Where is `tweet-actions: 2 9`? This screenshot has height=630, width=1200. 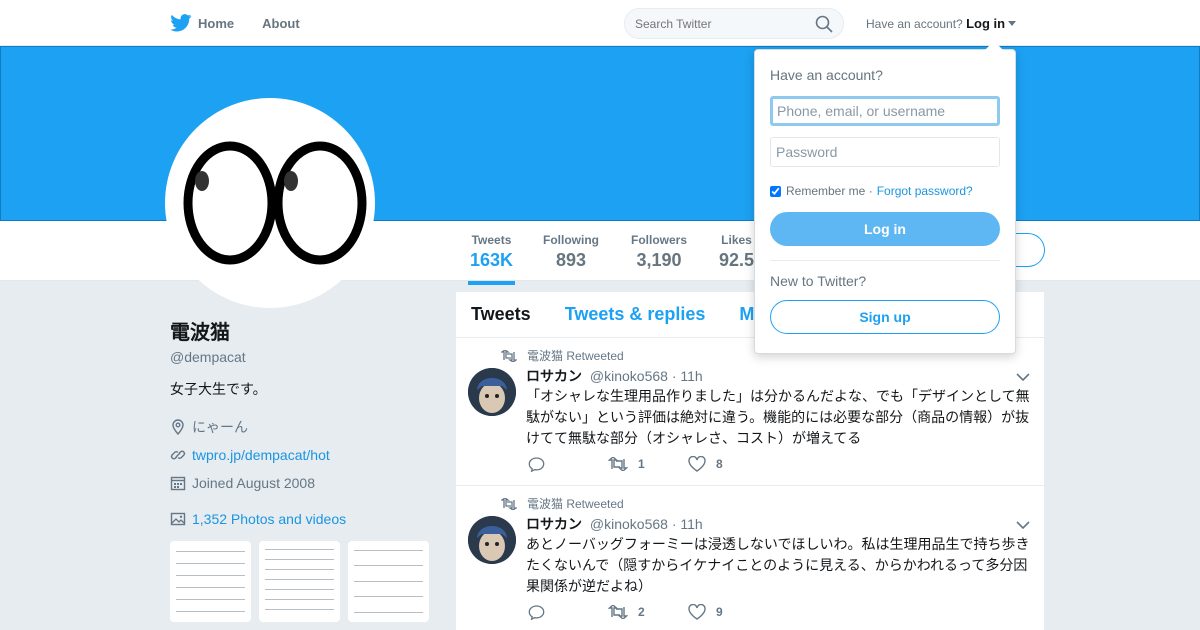 tweet-actions: 2 9 is located at coordinates (648, 612).